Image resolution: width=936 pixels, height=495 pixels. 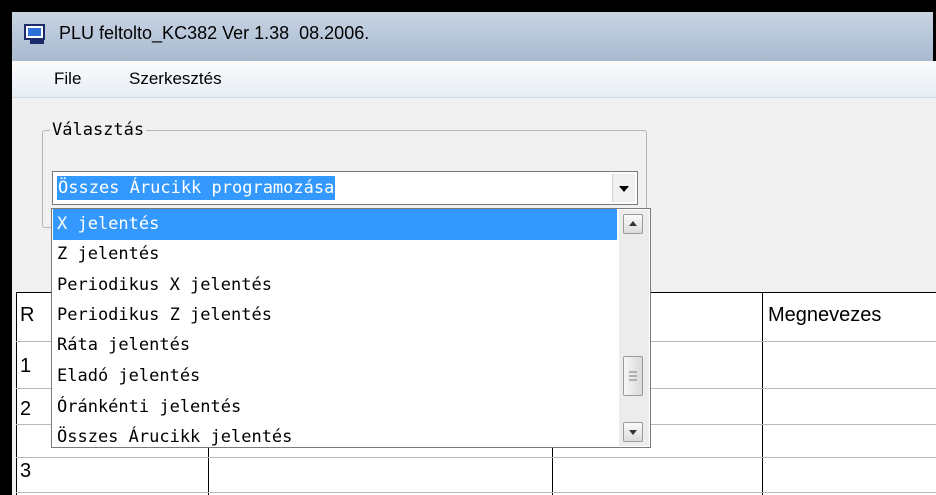 What do you see at coordinates (26, 471) in the screenshot?
I see `grid-row-number: 3` at bounding box center [26, 471].